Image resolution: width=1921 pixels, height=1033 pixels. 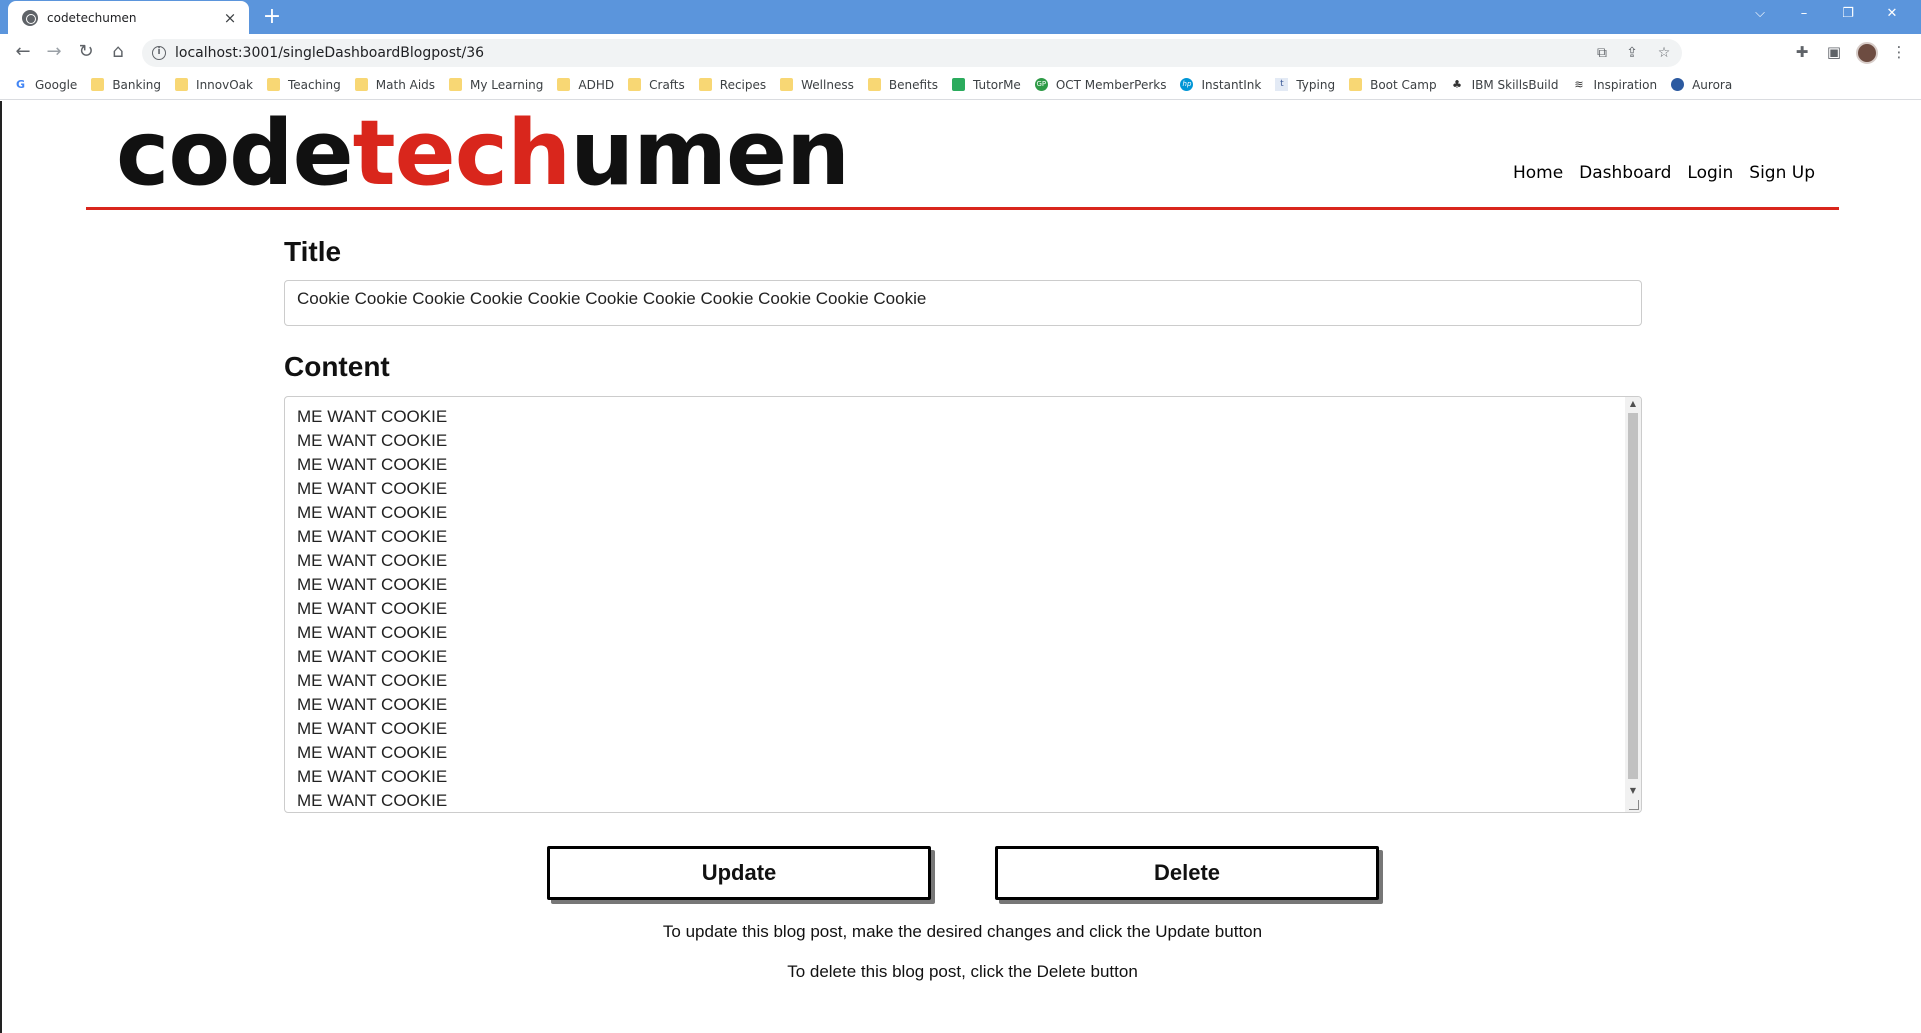 What do you see at coordinates (732, 85) in the screenshot?
I see `bookmark-item: Recipes` at bounding box center [732, 85].